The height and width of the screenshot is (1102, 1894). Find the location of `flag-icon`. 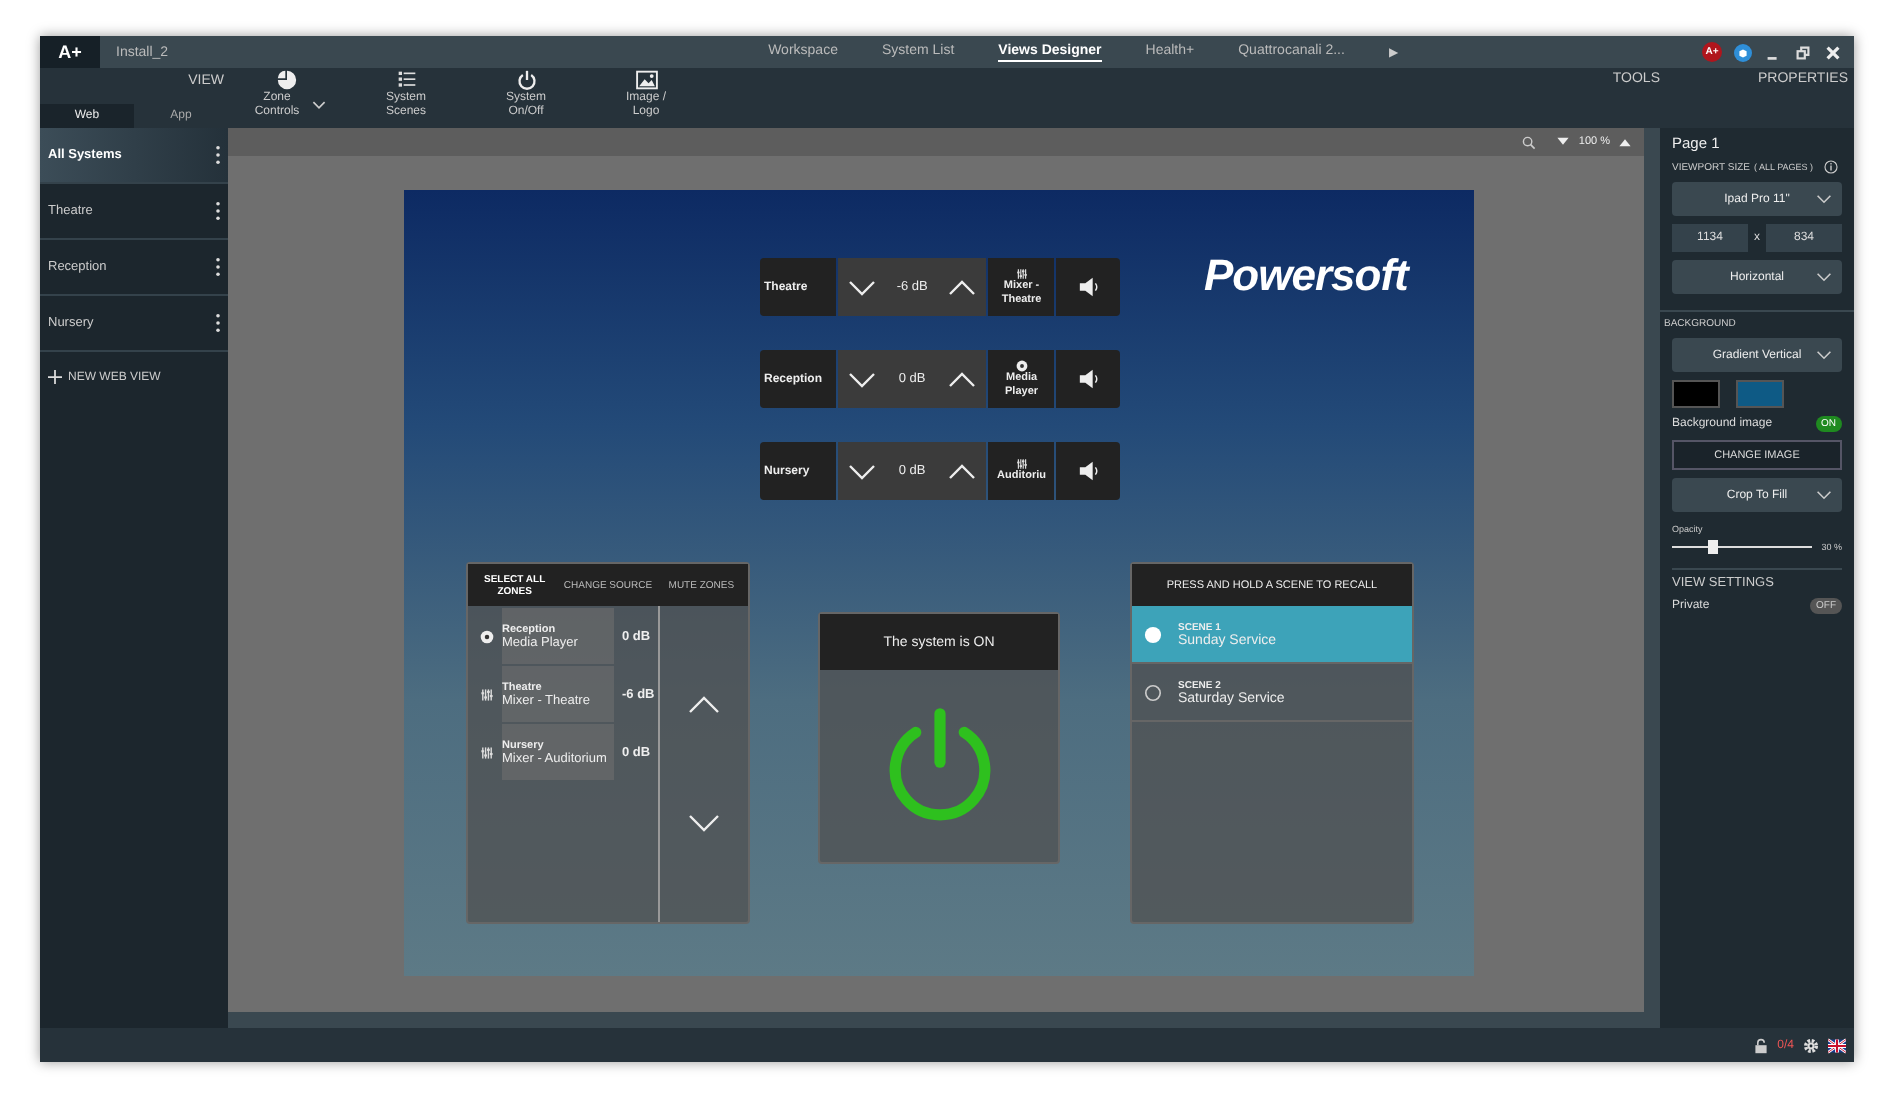

flag-icon is located at coordinates (1837, 1045).